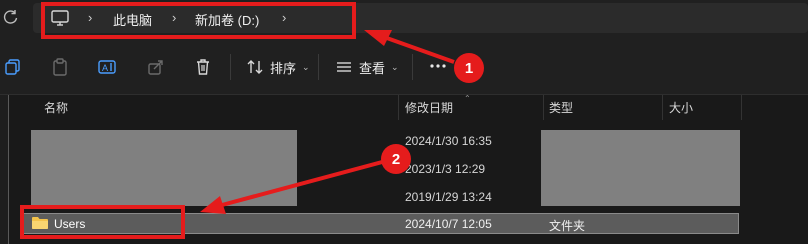 This screenshot has height=244, width=808. I want to click on sort-caret-icon: ⌃, so click(467, 98).